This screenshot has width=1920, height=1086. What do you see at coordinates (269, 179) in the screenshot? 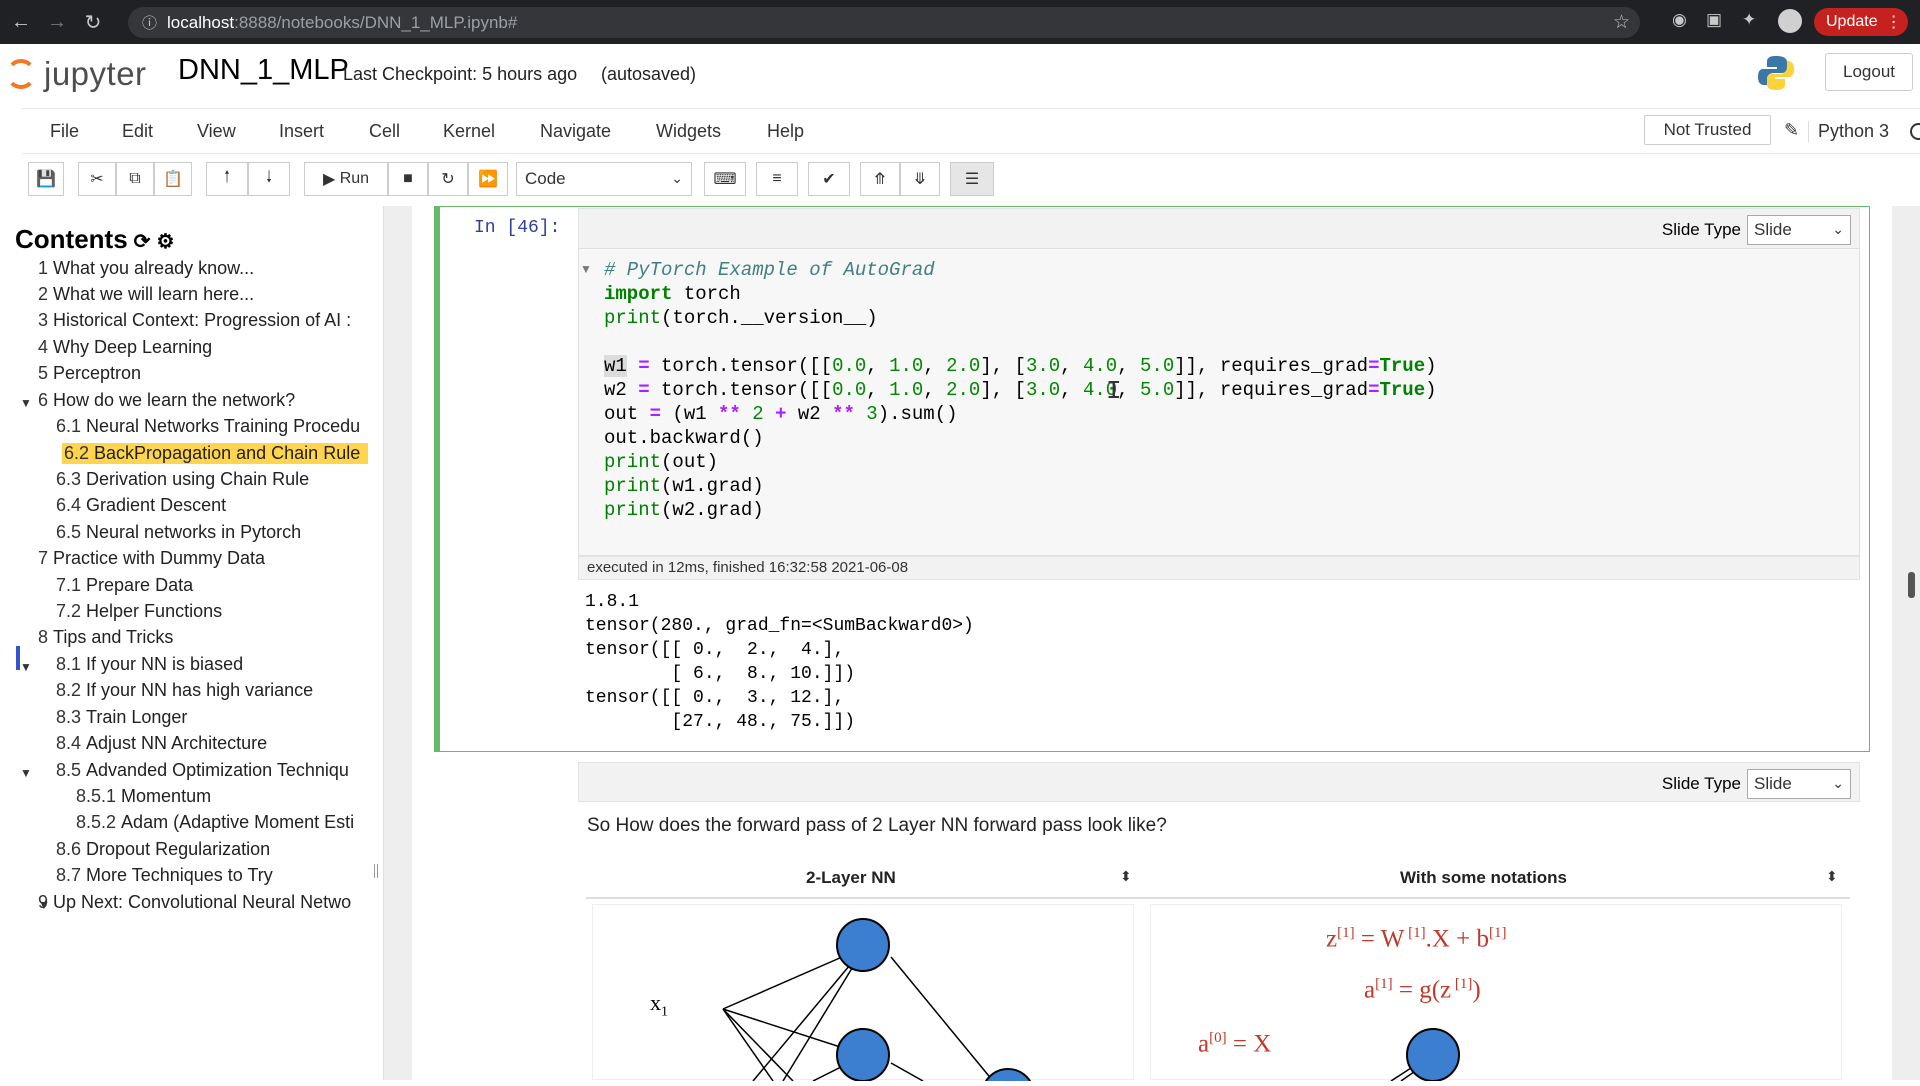
I see `move-down-icon: 🠓` at bounding box center [269, 179].